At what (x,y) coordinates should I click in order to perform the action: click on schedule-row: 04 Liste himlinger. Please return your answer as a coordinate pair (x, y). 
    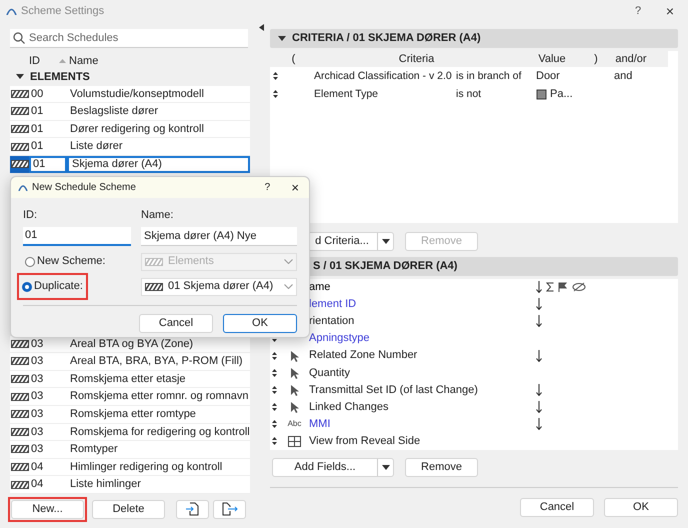
    Looking at the image, I should click on (130, 485).